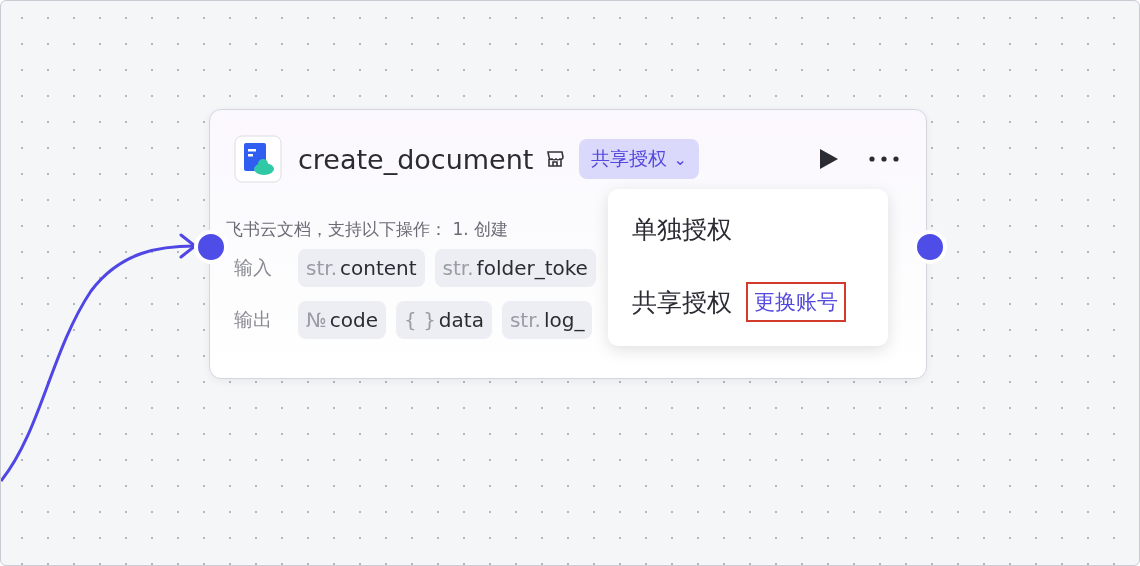  Describe the element at coordinates (253, 319) in the screenshot. I see `row-label: 输出` at that location.